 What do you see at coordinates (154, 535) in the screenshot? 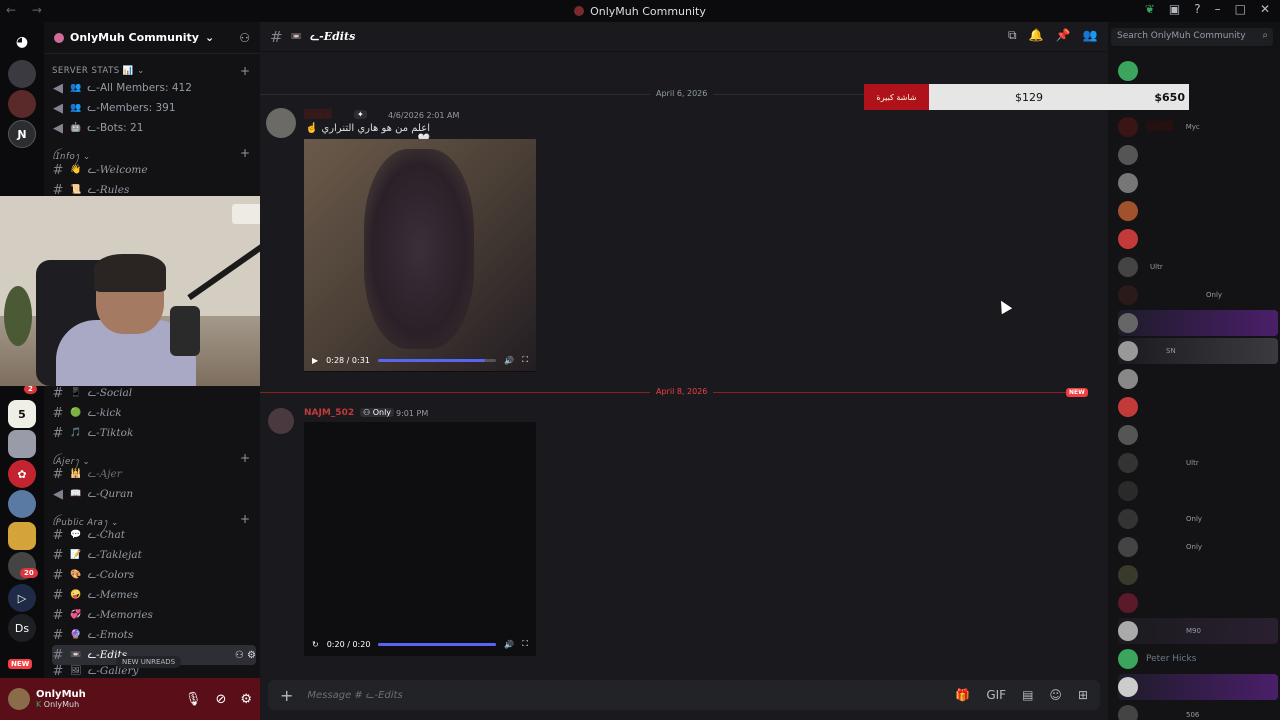
I see `channel-chat: # 💬 ᓚ-Chat` at bounding box center [154, 535].